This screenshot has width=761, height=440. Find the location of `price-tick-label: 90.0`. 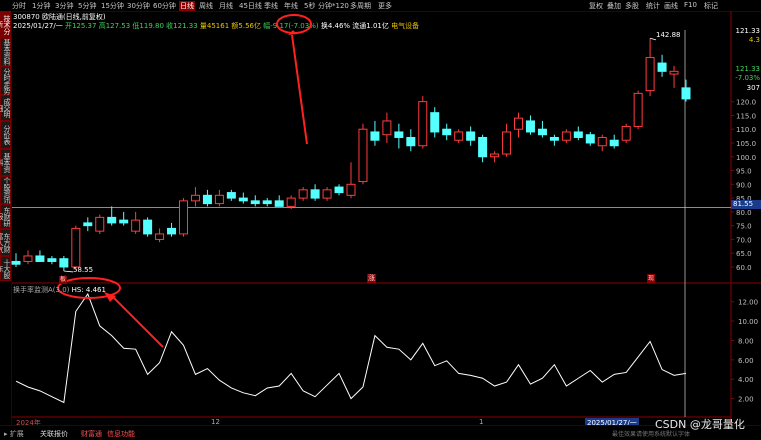

price-tick-label: 90.0 is located at coordinates (744, 185).